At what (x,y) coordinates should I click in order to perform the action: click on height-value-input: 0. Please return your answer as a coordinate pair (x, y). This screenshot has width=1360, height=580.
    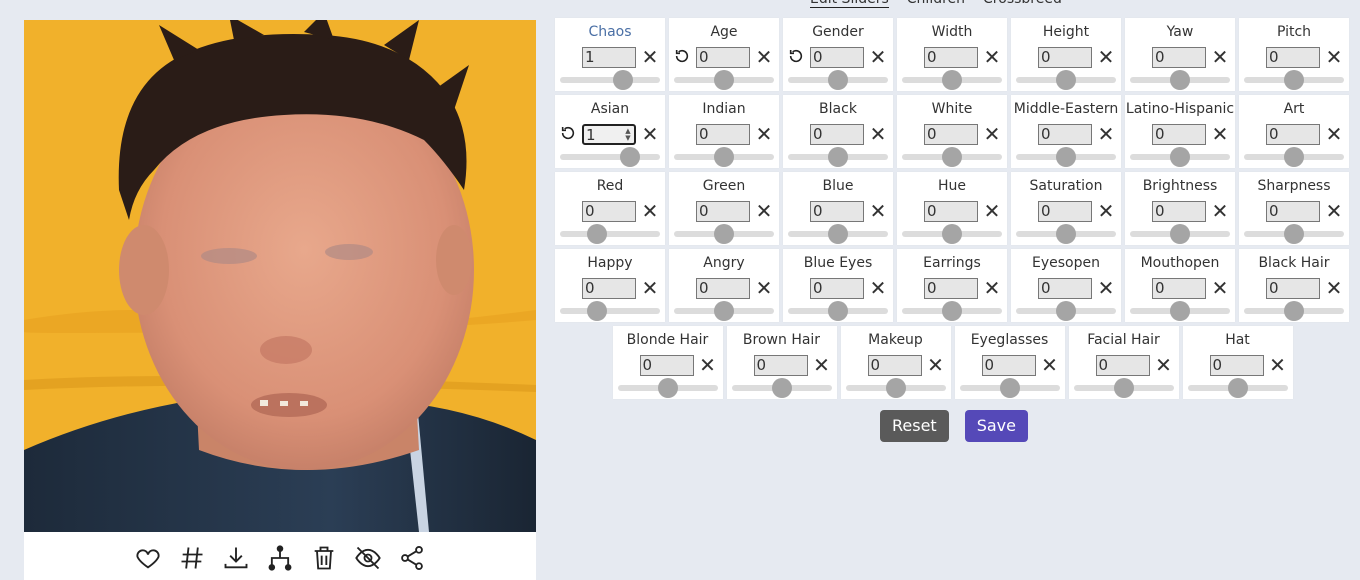
    Looking at the image, I should click on (1065, 57).